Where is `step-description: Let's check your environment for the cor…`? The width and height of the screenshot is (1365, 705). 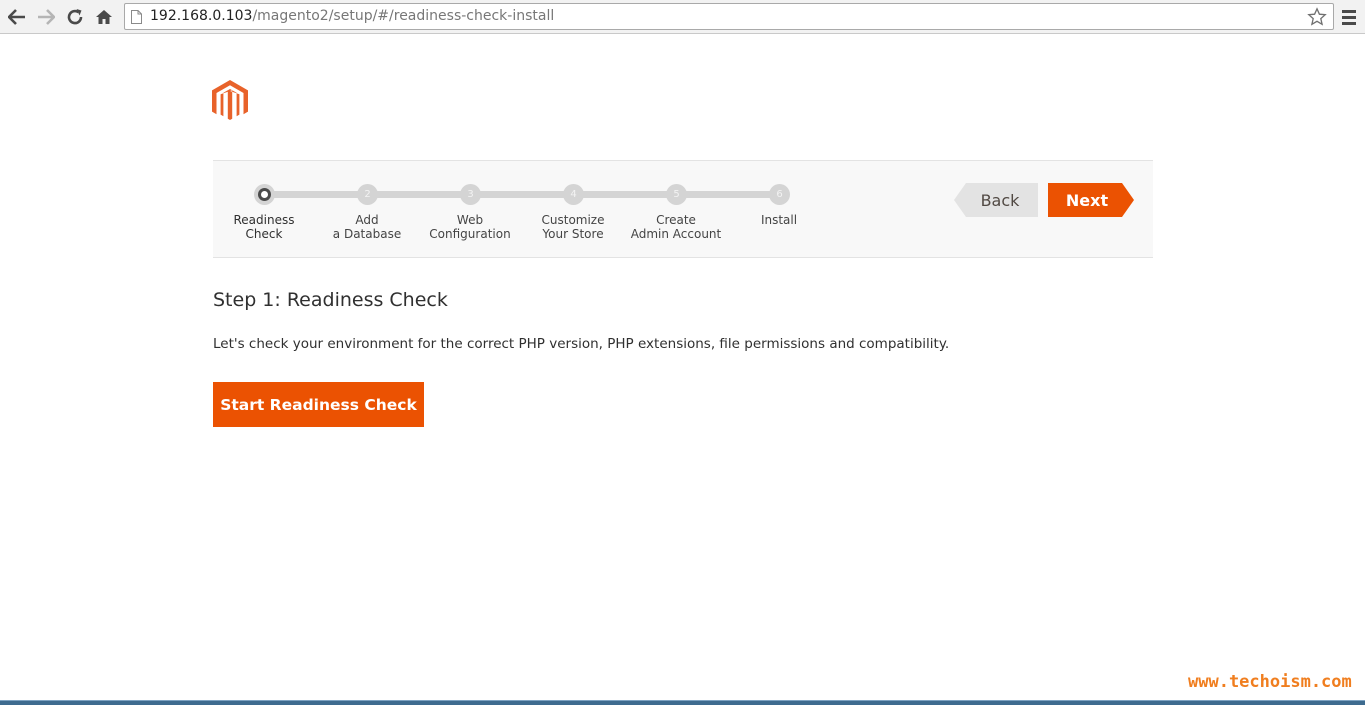 step-description: Let's check your environment for the cor… is located at coordinates (581, 344).